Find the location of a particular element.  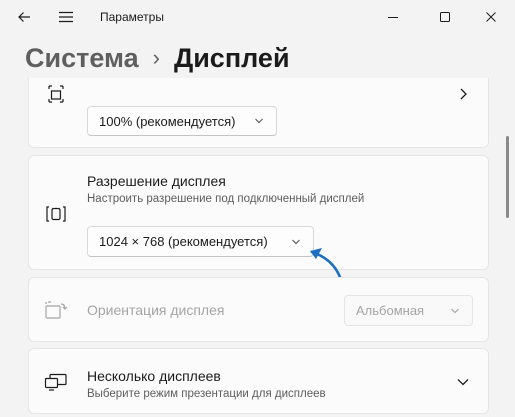

minimize-button is located at coordinates (393, 17).